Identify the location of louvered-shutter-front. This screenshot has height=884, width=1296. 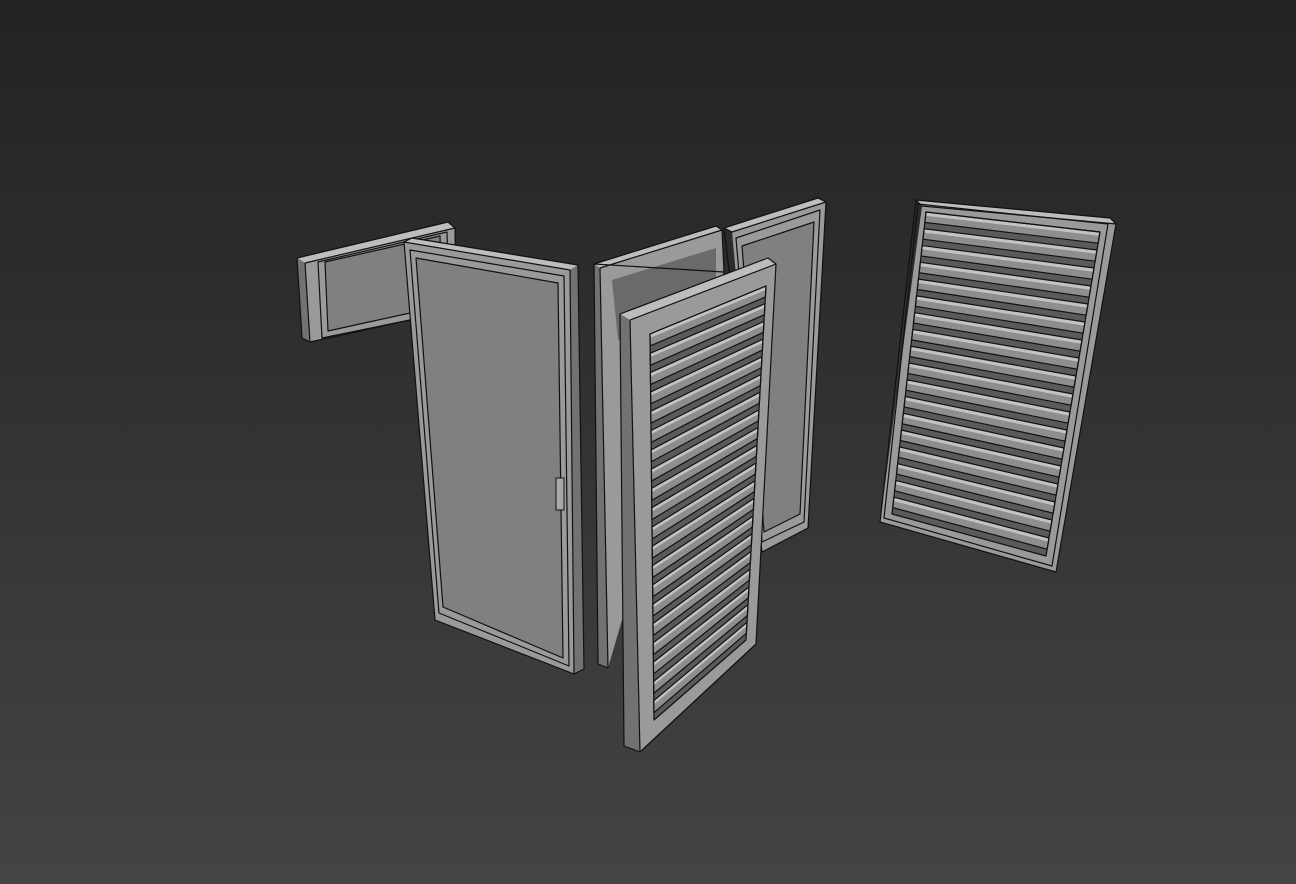
(698, 505).